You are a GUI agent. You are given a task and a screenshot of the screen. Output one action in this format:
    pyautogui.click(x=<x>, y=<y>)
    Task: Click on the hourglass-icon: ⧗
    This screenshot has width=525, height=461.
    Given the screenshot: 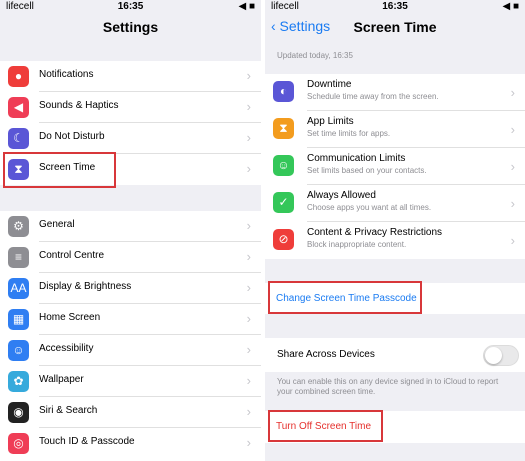 What is the action you would take?
    pyautogui.click(x=283, y=128)
    